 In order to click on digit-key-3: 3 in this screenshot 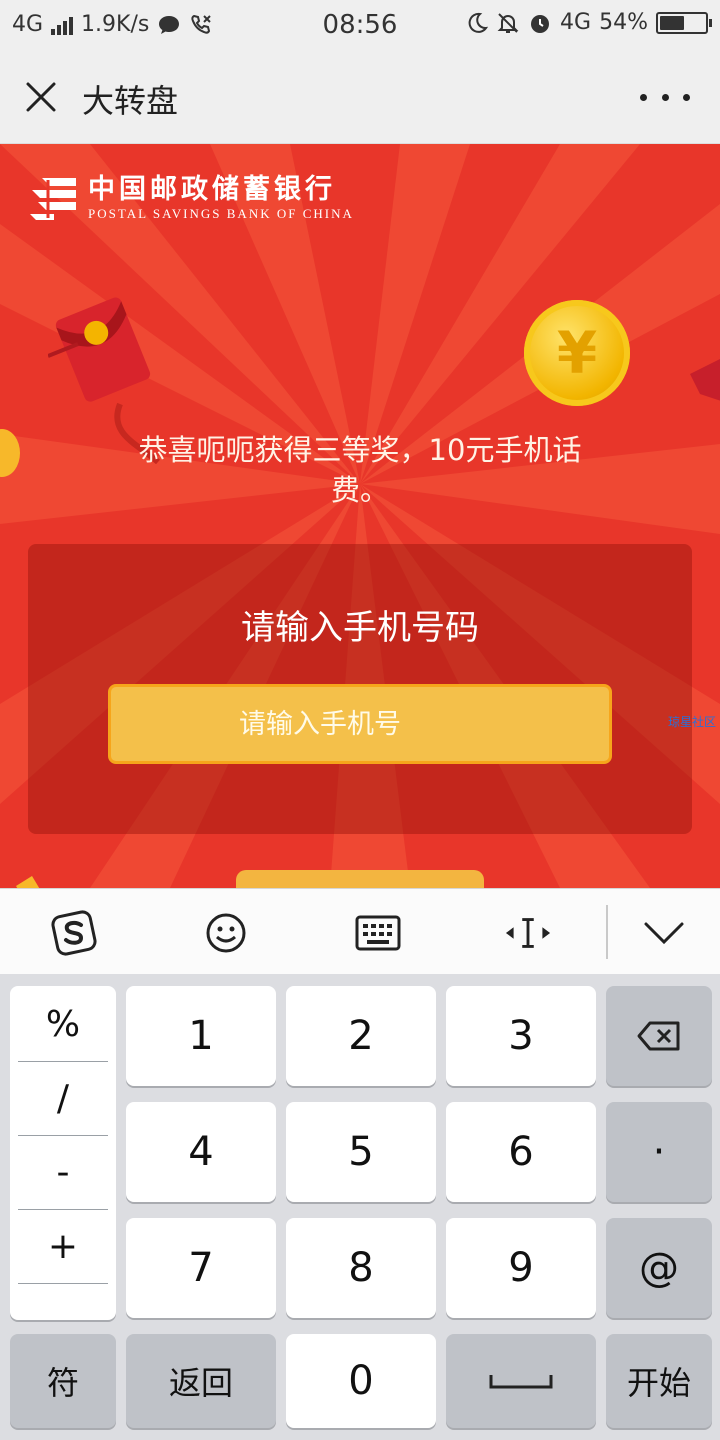, I will do `click(521, 1036)`.